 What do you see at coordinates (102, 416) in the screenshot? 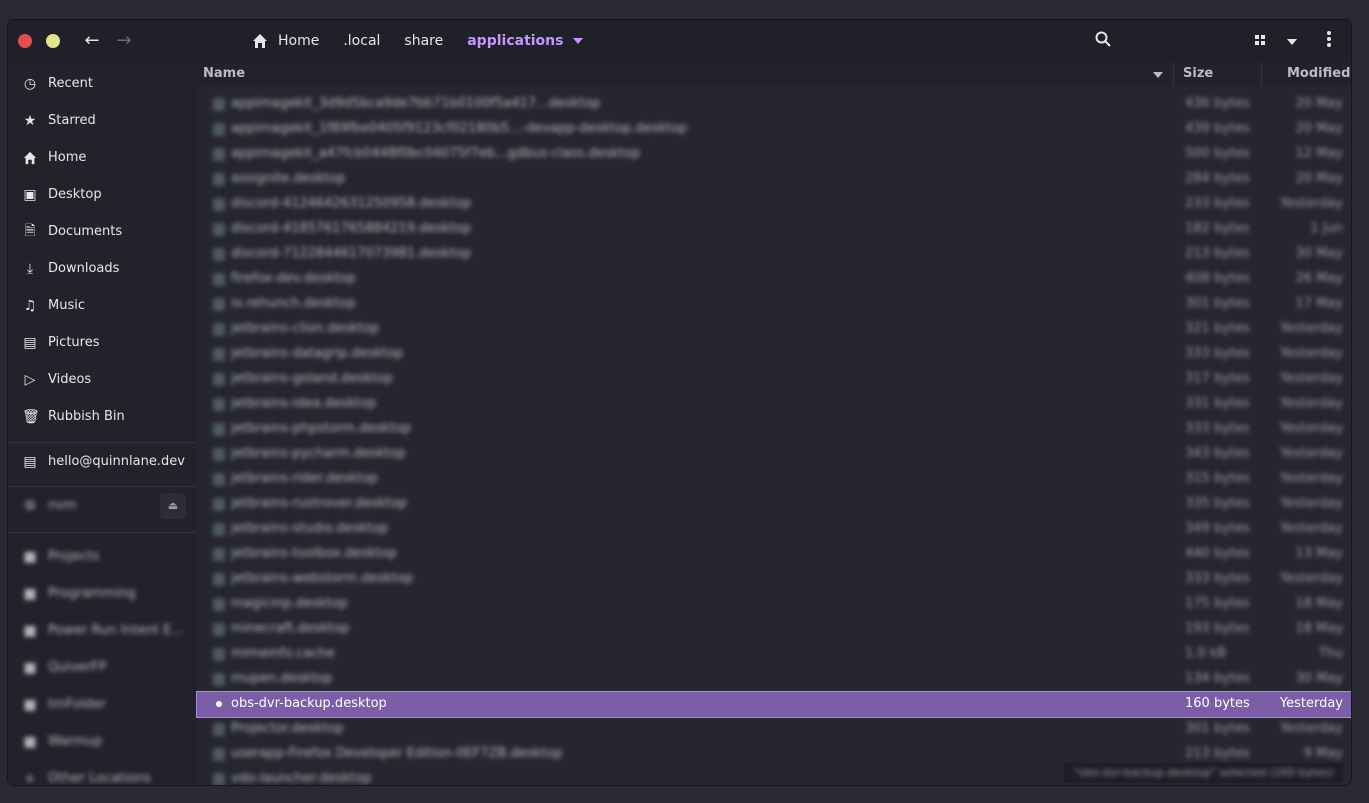
I see `sidebar-item-rubbish-bin: 🗑 Rubbish Bin` at bounding box center [102, 416].